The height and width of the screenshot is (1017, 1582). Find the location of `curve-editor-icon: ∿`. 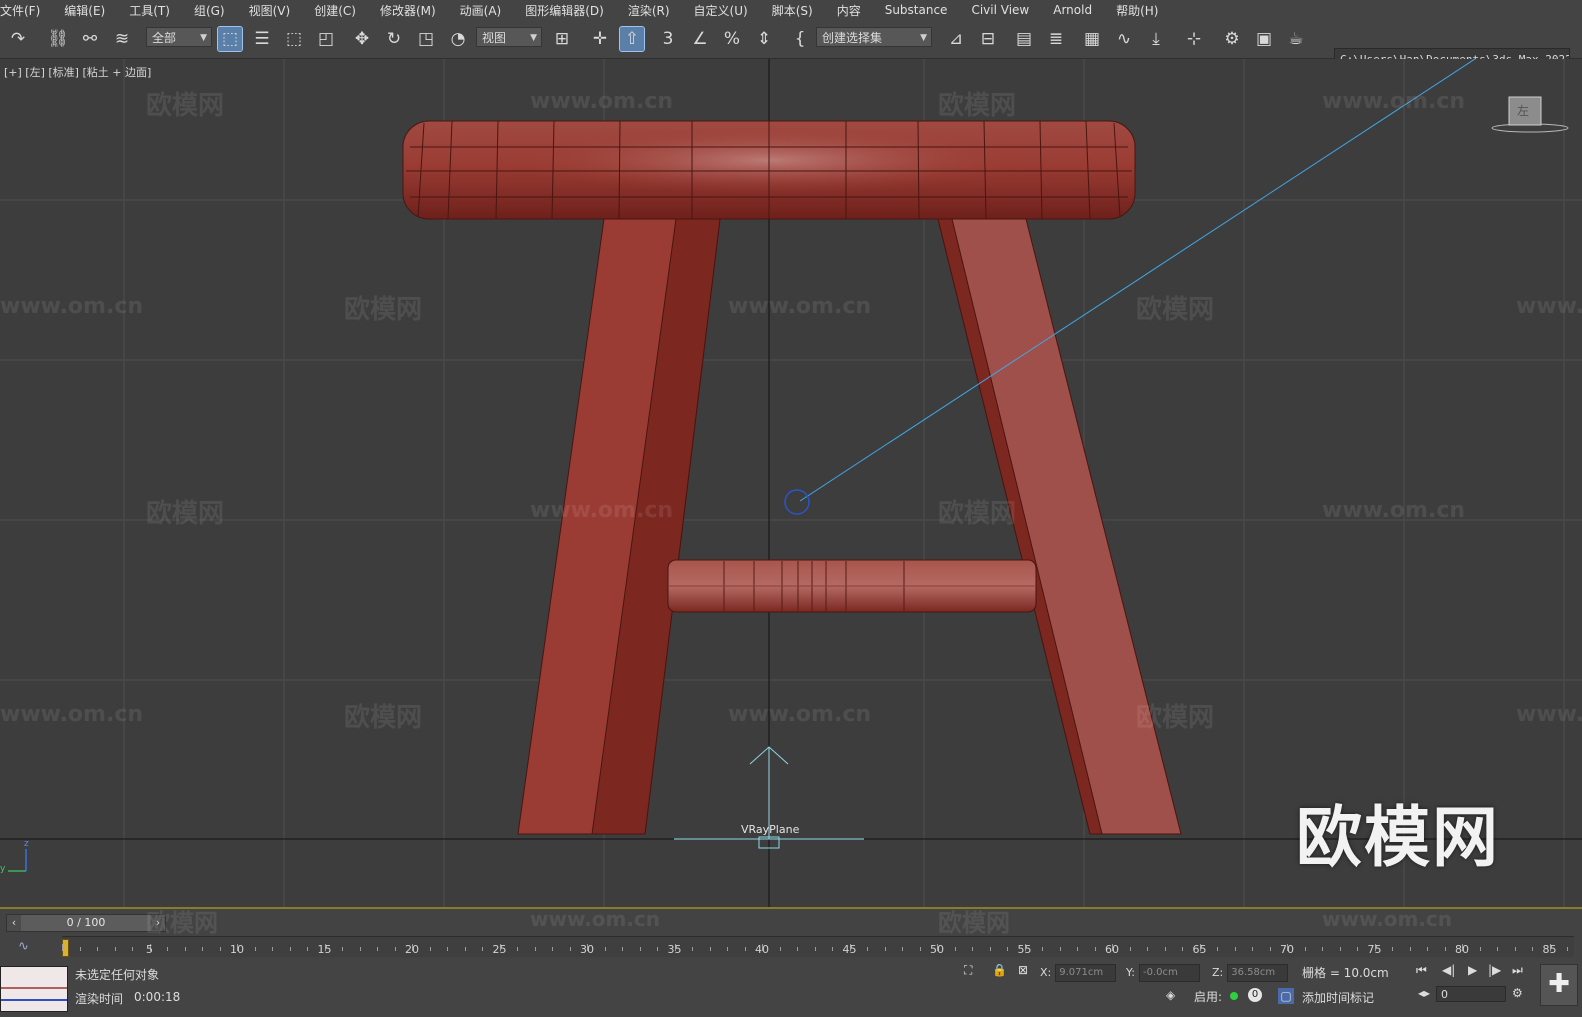

curve-editor-icon: ∿ is located at coordinates (1124, 39).